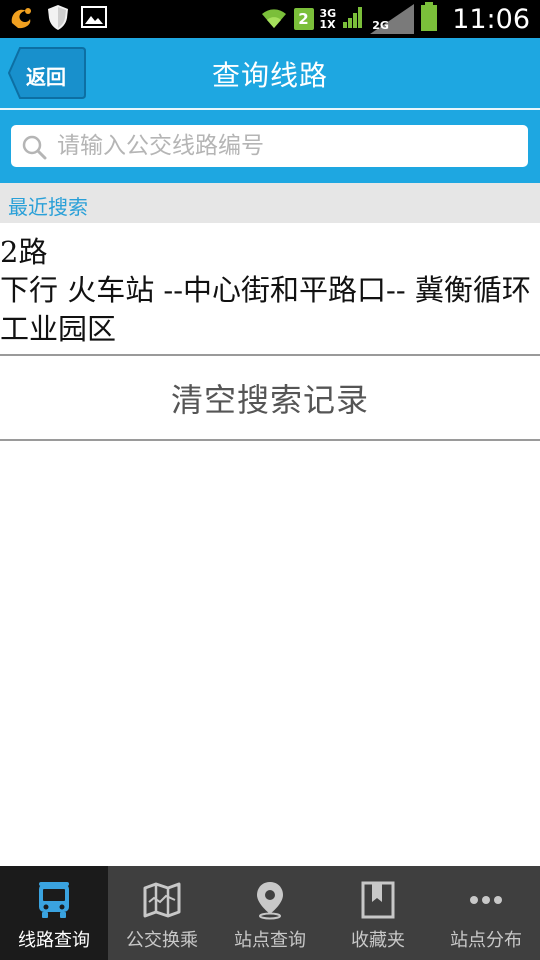 The height and width of the screenshot is (960, 540). I want to click on recent-search-header: 最近搜索, so click(270, 203).